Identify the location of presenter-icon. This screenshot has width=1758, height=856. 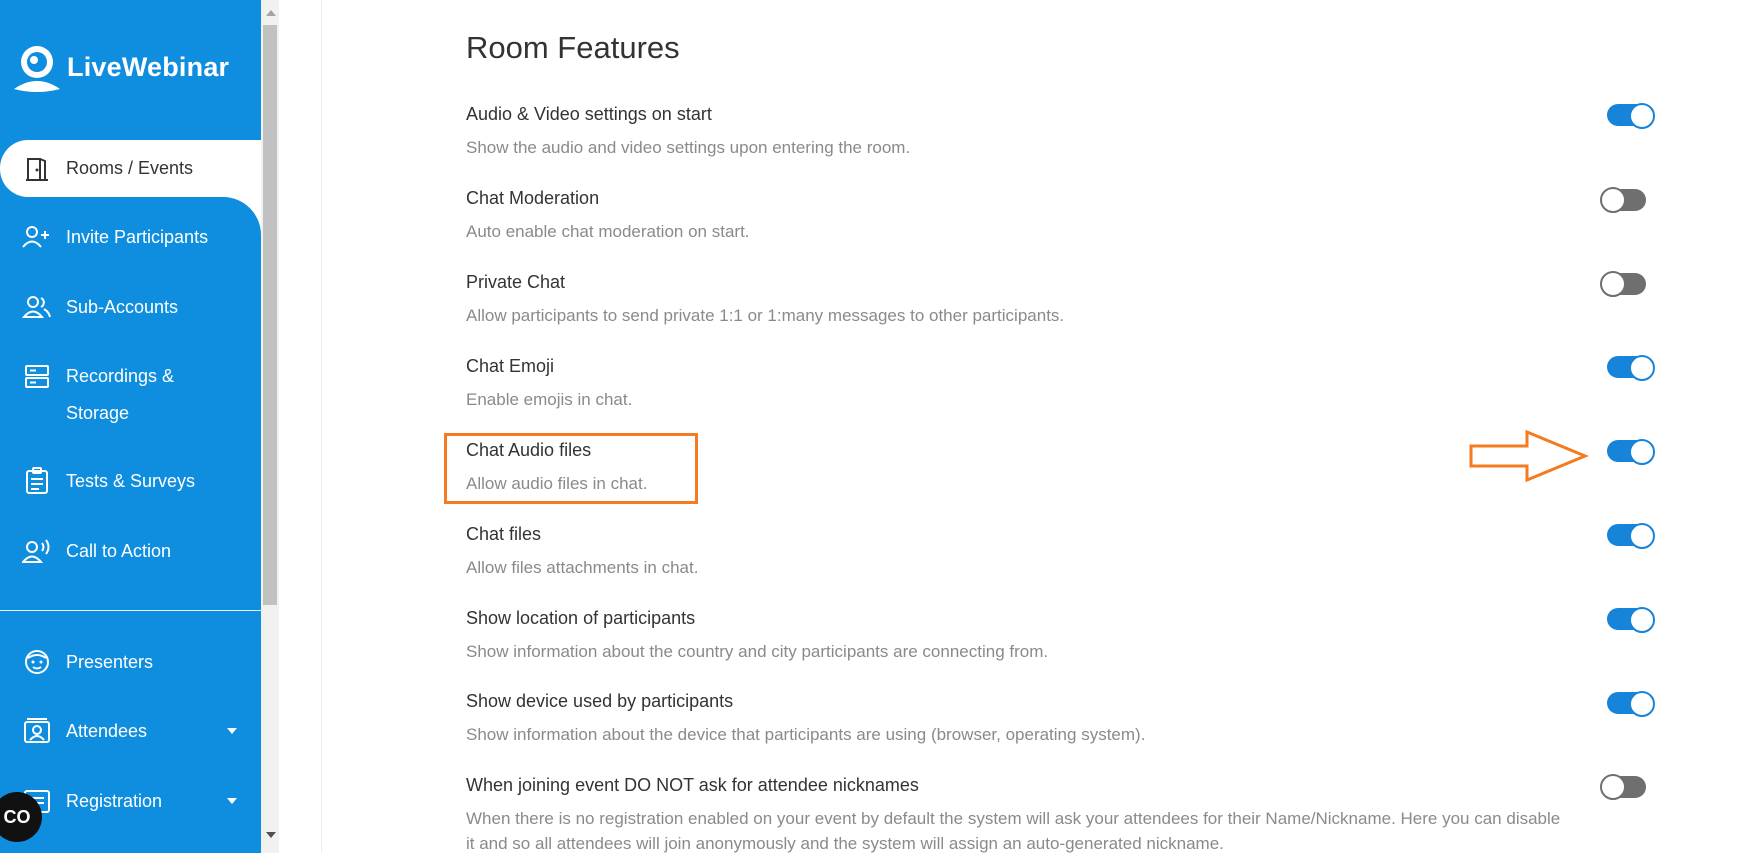
(37, 662).